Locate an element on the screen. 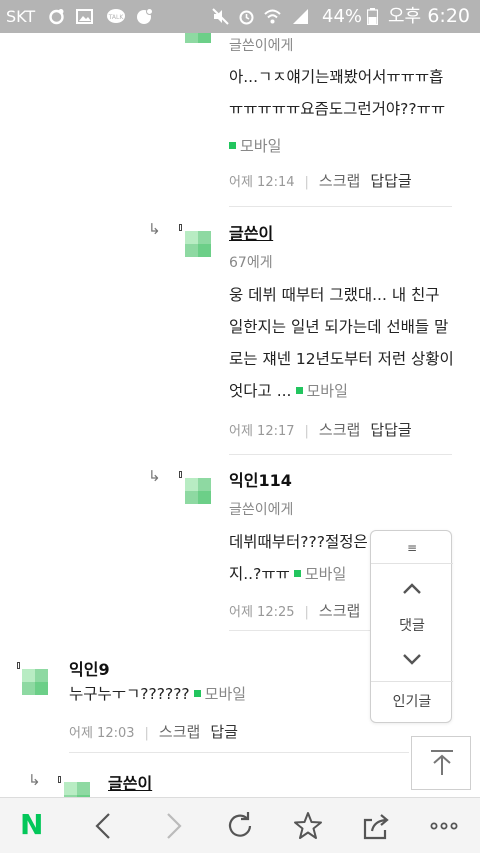  refresh-icon is located at coordinates (240, 826).